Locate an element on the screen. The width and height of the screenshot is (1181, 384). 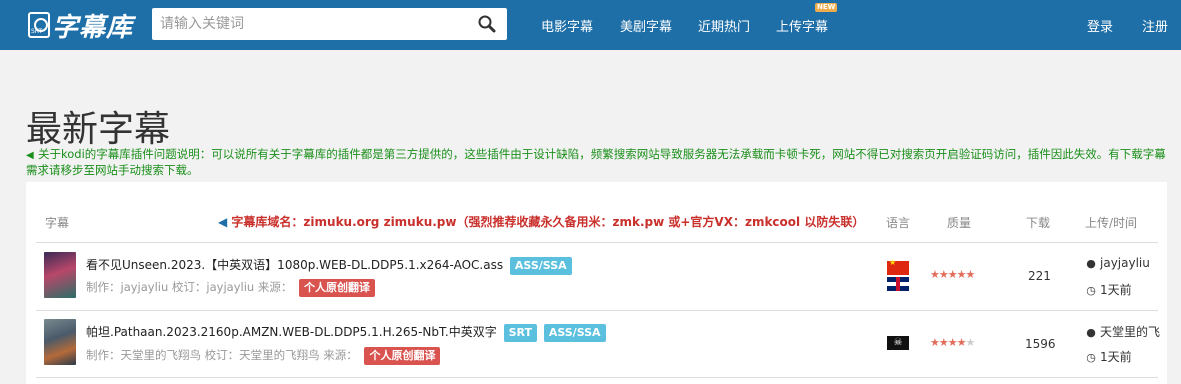
logo-text: 字幕库 is located at coordinates (93, 27).